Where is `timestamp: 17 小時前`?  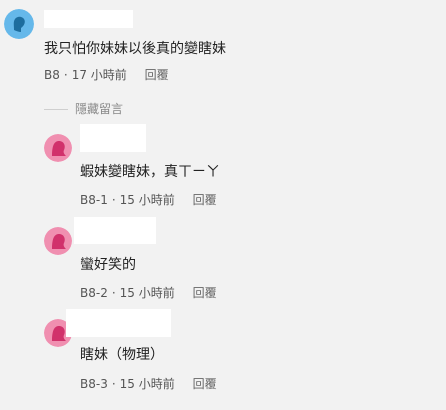 timestamp: 17 小時前 is located at coordinates (99, 75).